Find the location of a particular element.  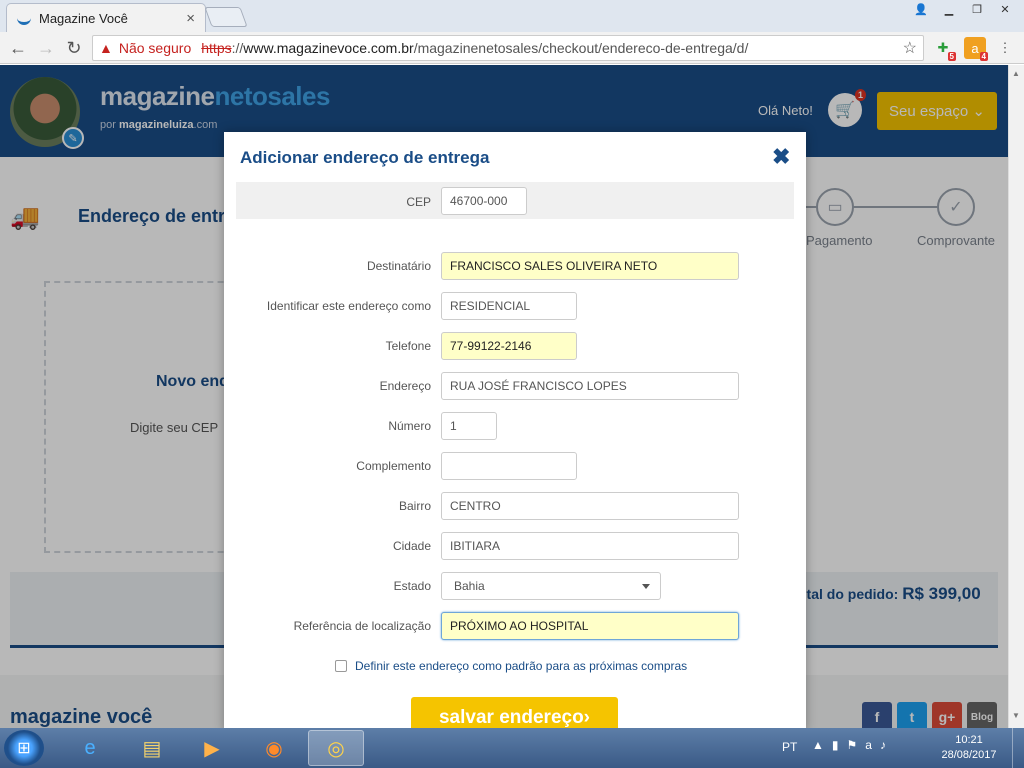

reload-button: ↻ is located at coordinates (74, 48).